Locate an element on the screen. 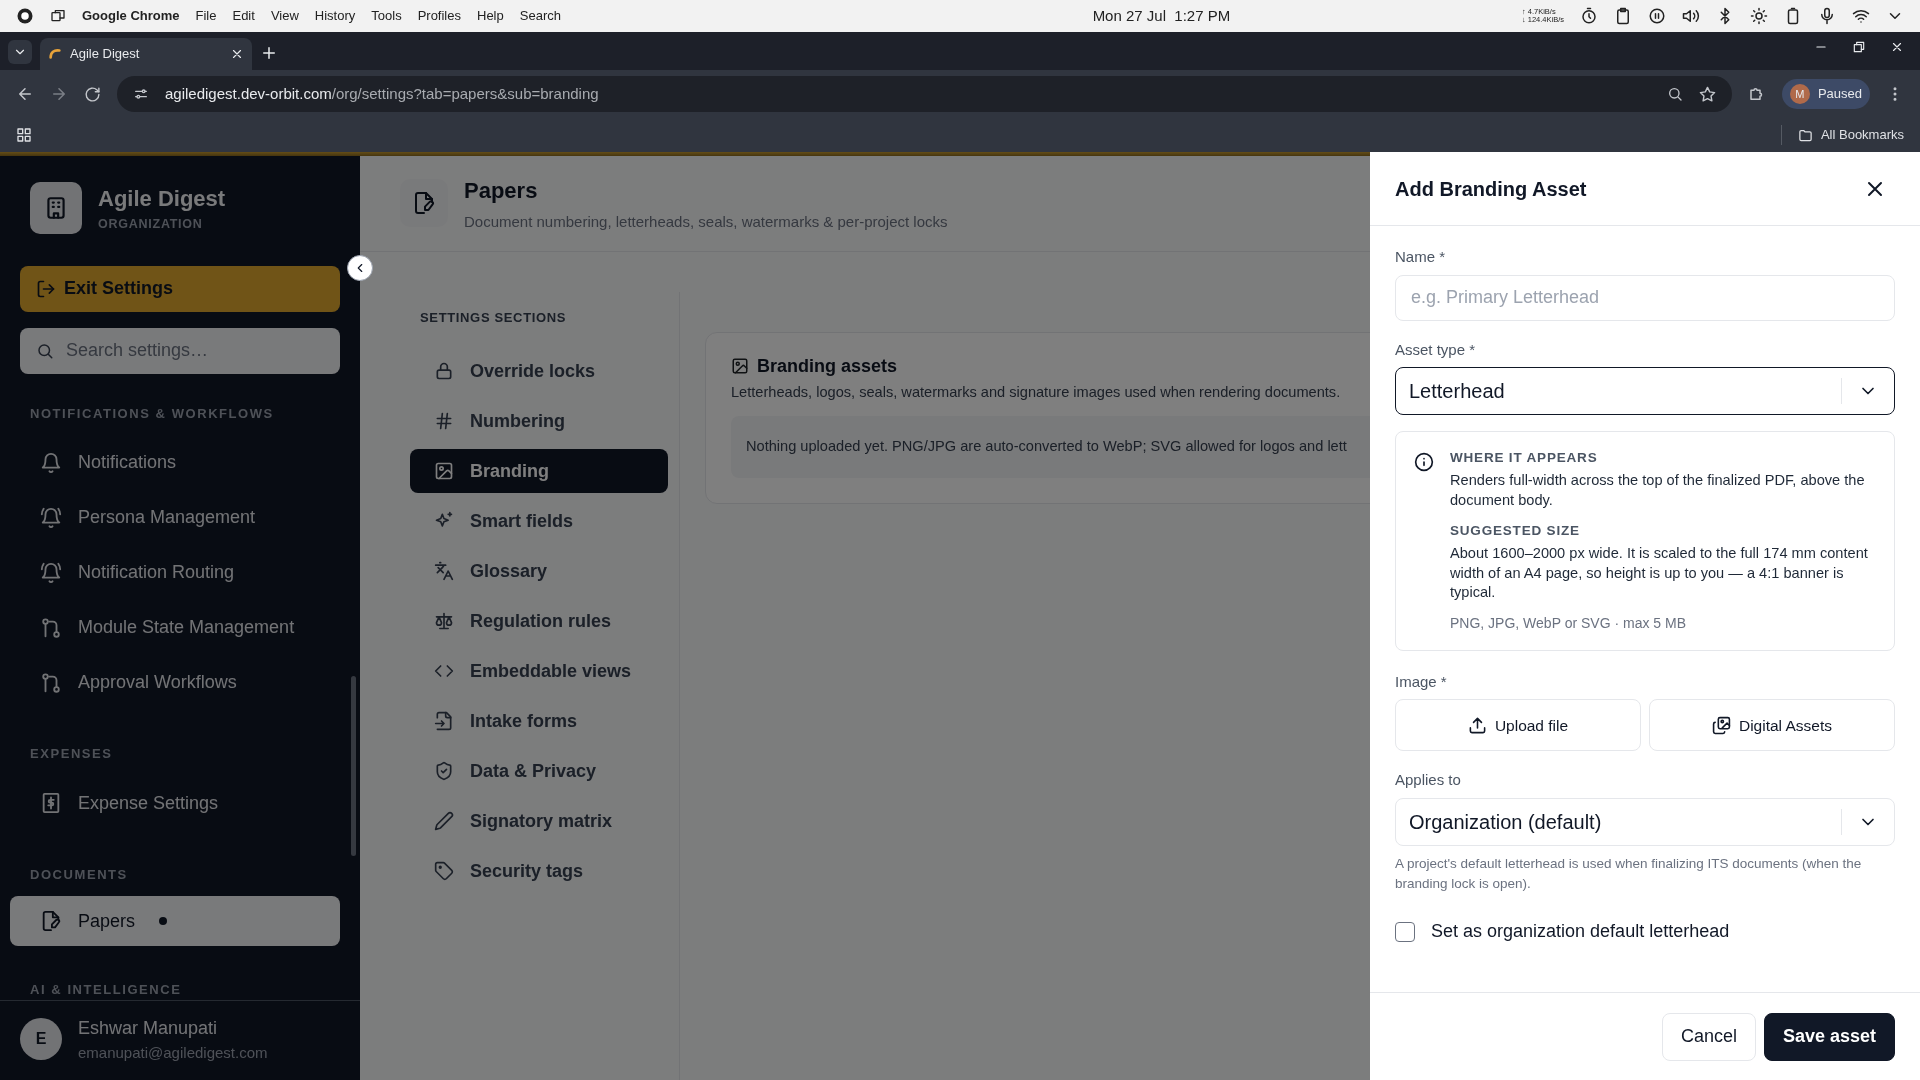 This screenshot has height=1080, width=1920. section-heading: SETTINGS SECTIONS is located at coordinates (494, 317).